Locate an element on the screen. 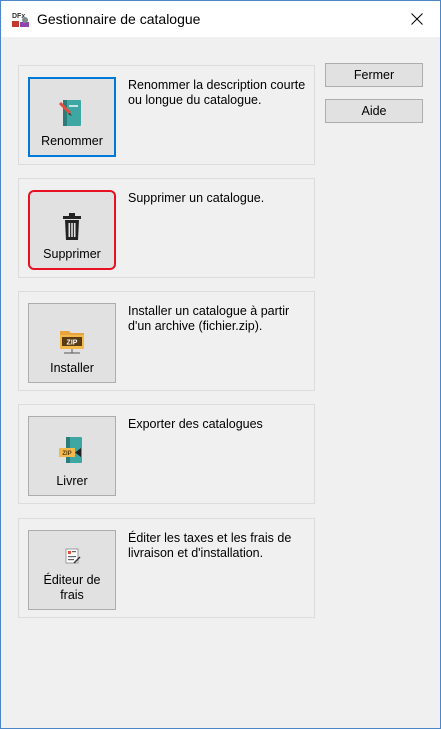  close-icon is located at coordinates (417, 19).